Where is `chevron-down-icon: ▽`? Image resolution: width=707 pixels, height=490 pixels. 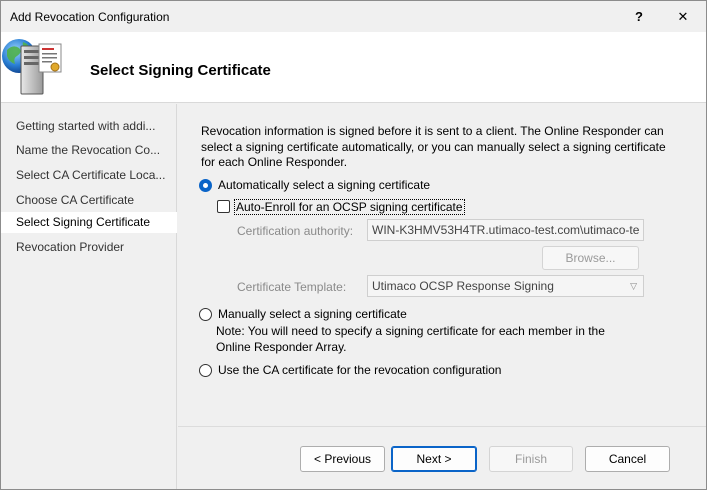 chevron-down-icon: ▽ is located at coordinates (633, 286).